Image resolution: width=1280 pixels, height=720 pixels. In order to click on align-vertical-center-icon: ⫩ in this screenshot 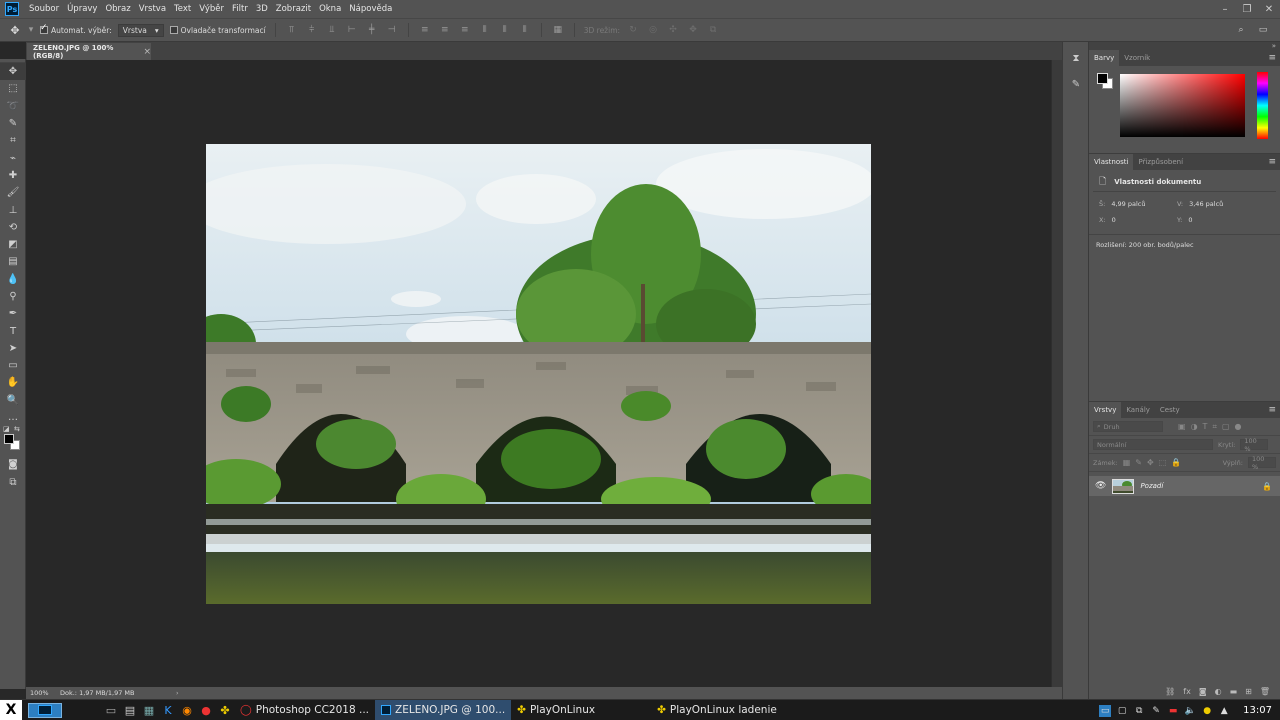, I will do `click(312, 30)`.